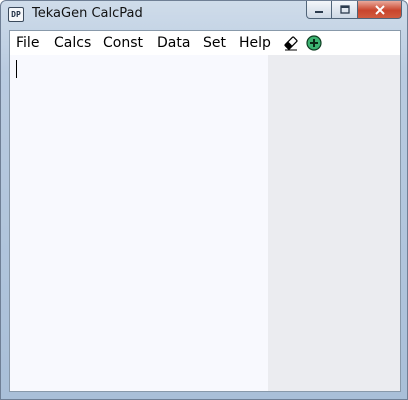 This screenshot has width=408, height=400. I want to click on menu-bar: File Calcs Const Data Set Help, so click(205, 43).